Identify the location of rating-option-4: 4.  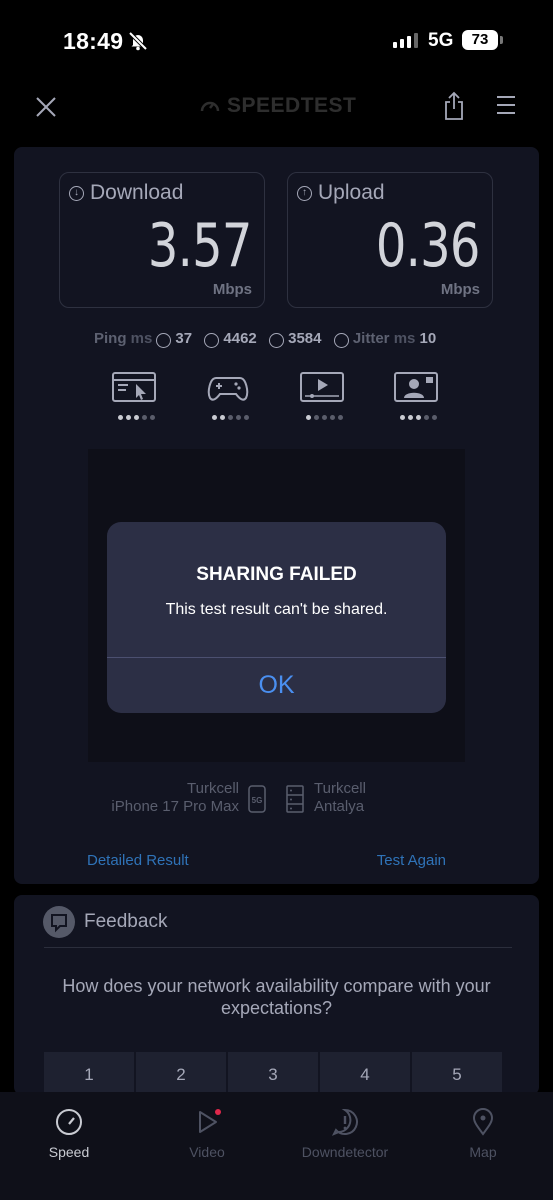
(365, 1073).